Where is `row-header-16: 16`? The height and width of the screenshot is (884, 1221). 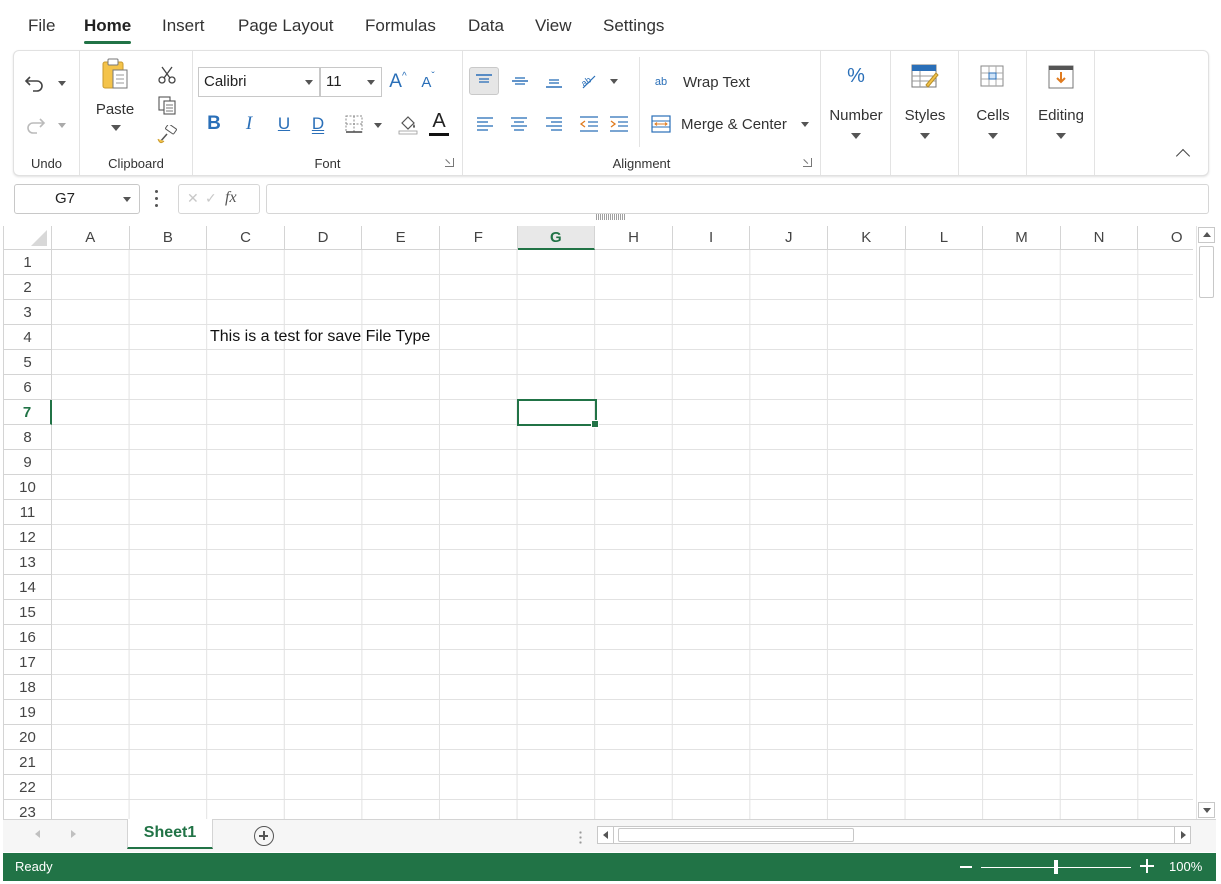
row-header-16: 16 is located at coordinates (28, 637).